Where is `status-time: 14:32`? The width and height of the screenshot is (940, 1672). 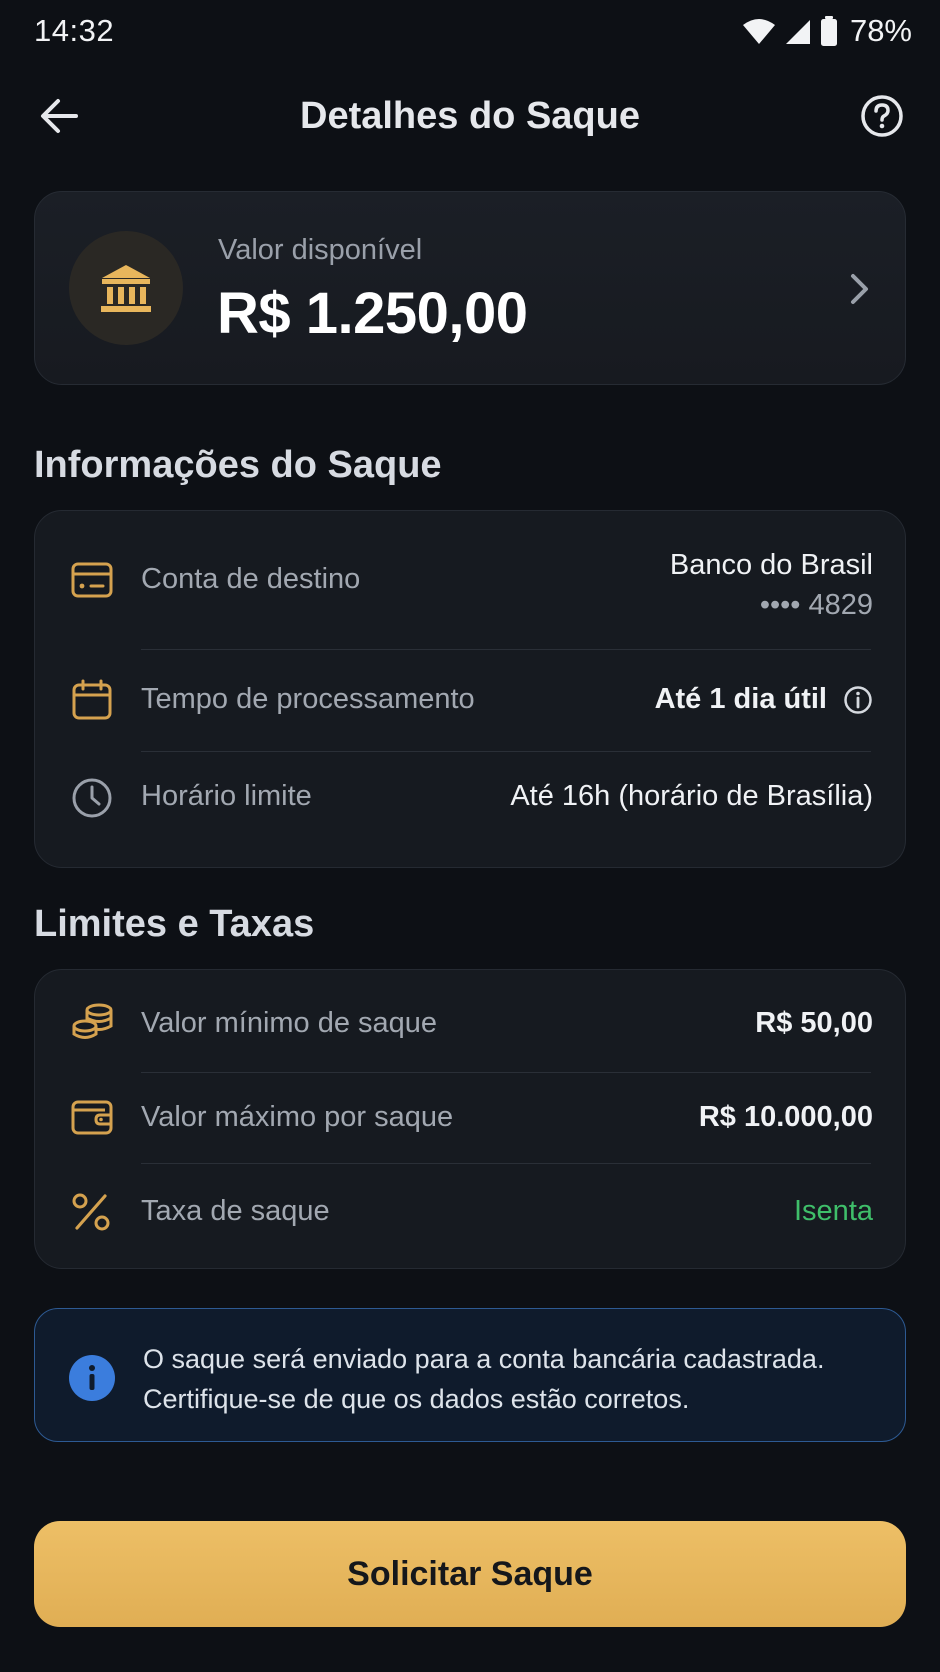 status-time: 14:32 is located at coordinates (74, 30).